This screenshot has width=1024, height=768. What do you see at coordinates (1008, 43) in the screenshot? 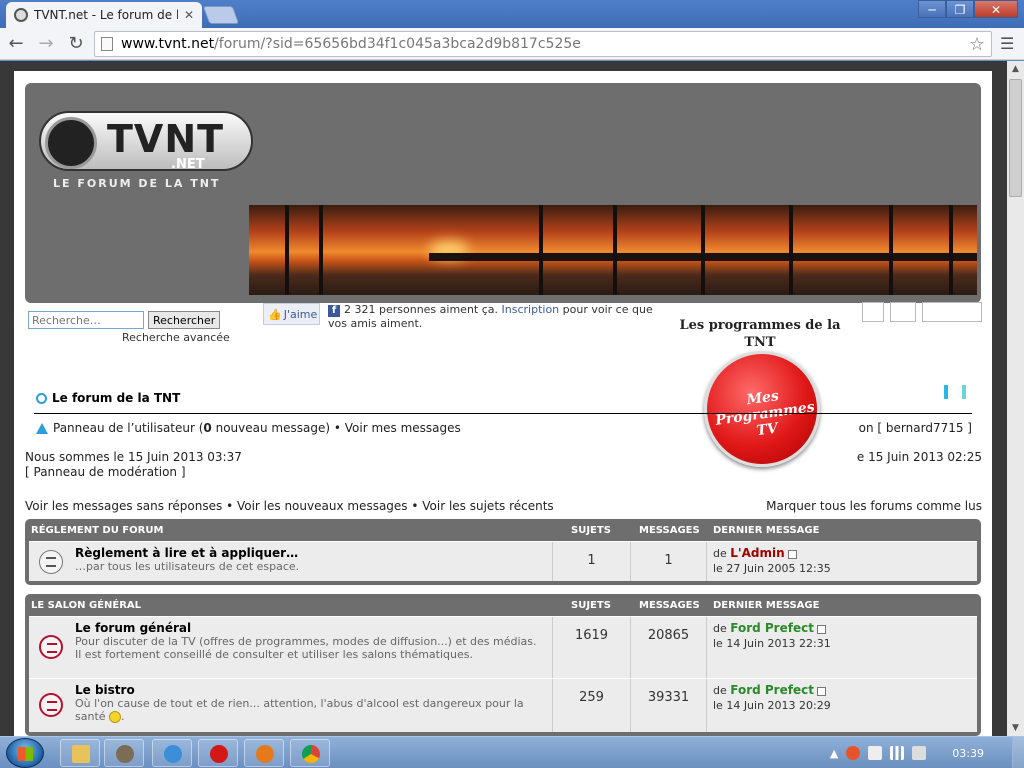
I see `menu-icon: ☰` at bounding box center [1008, 43].